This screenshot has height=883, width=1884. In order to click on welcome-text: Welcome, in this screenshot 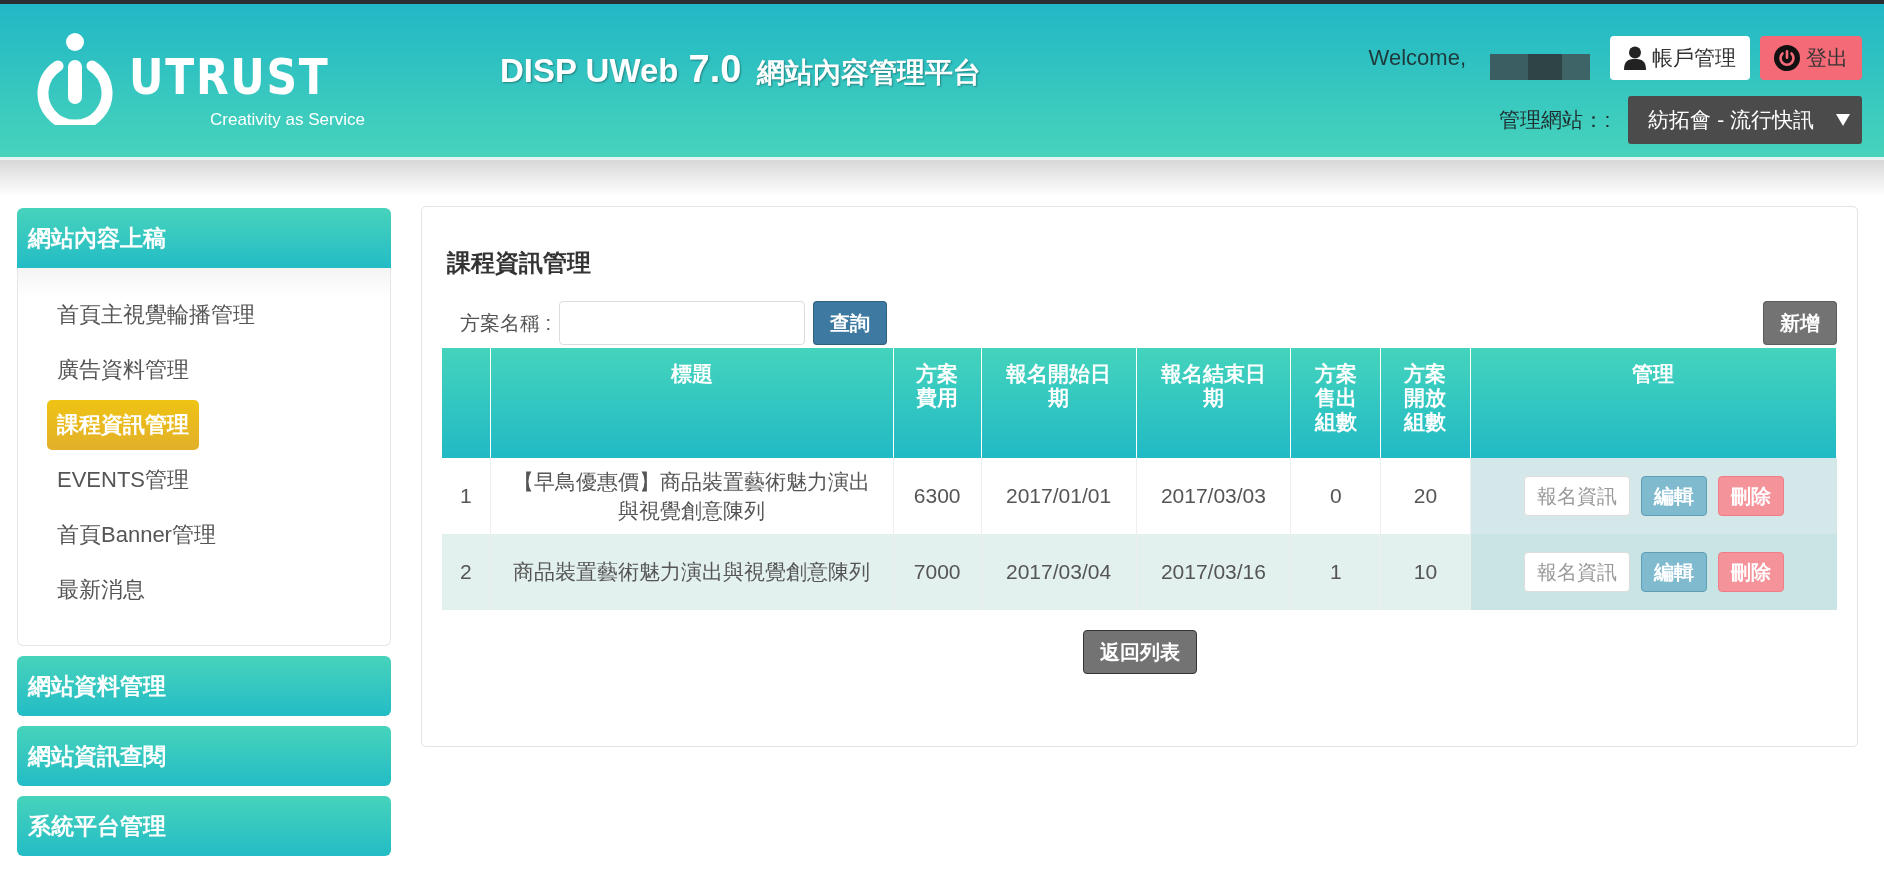, I will do `click(1417, 58)`.